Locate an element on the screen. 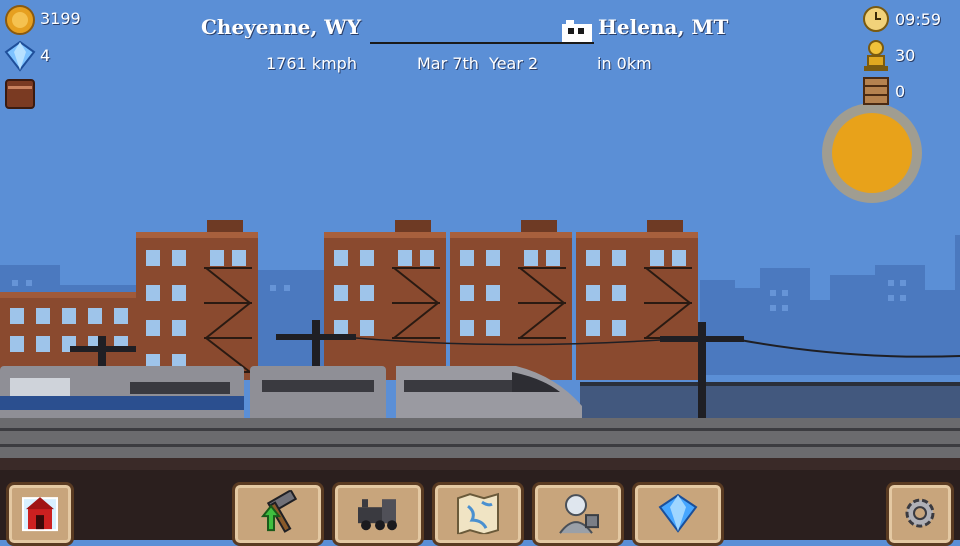 This screenshot has height=546, width=960. gear-icon is located at coordinates (920, 513).